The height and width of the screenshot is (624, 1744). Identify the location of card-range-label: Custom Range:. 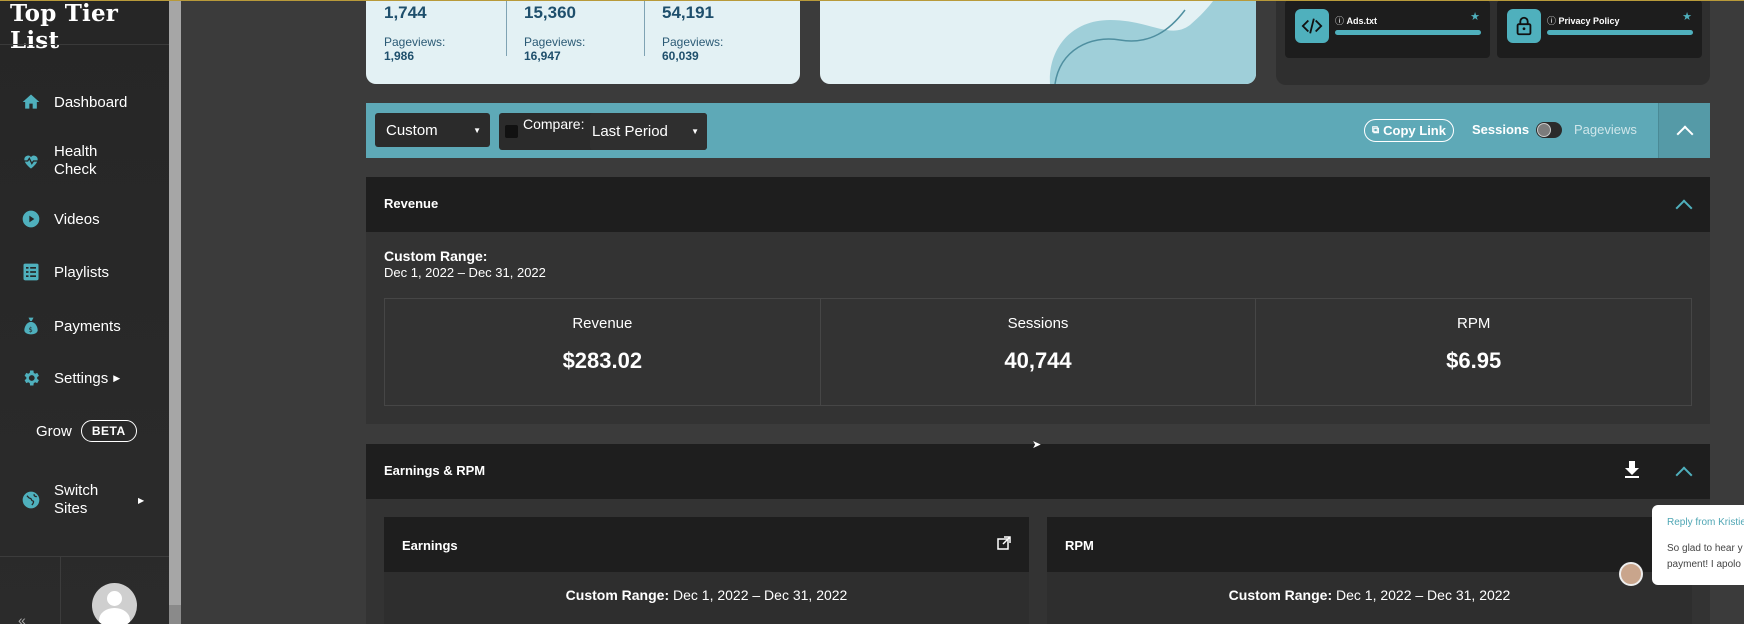
(1280, 595).